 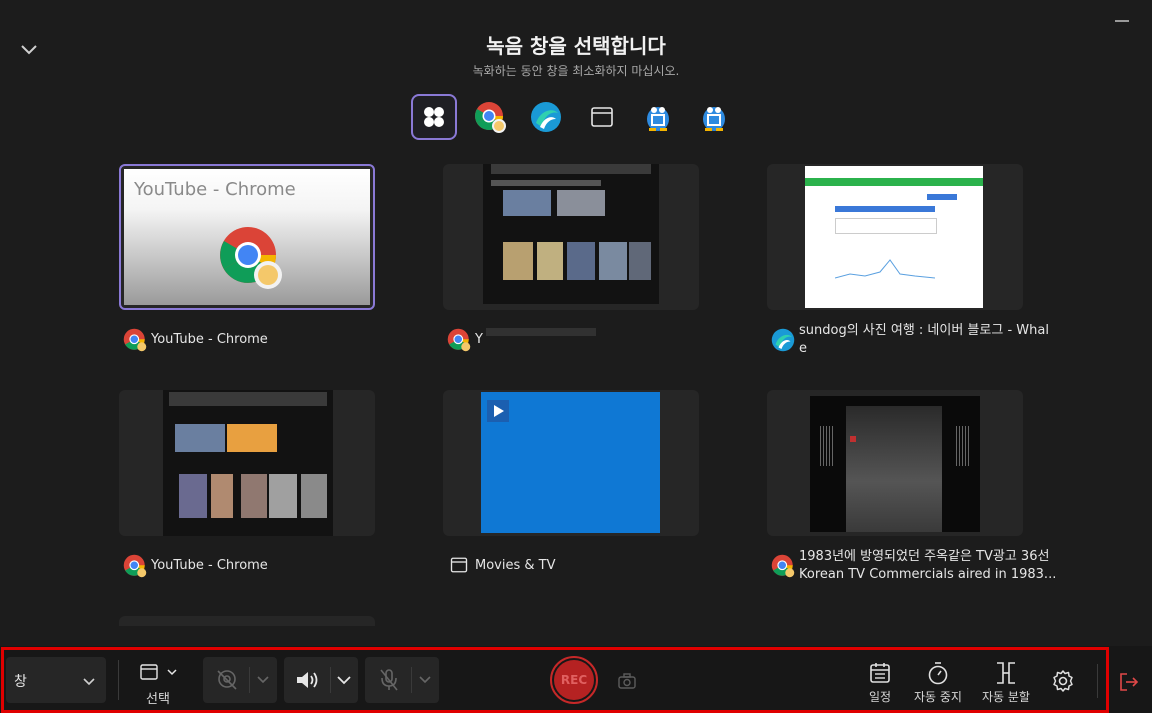 What do you see at coordinates (541, 332) in the screenshot?
I see `redacted-caption` at bounding box center [541, 332].